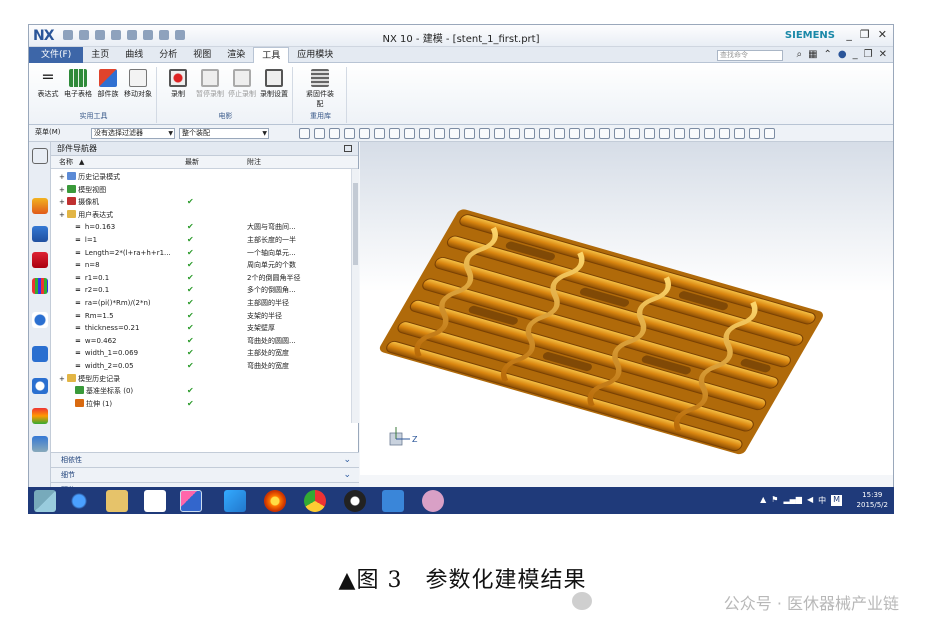  What do you see at coordinates (355, 501) in the screenshot?
I see `qq-icon` at bounding box center [355, 501].